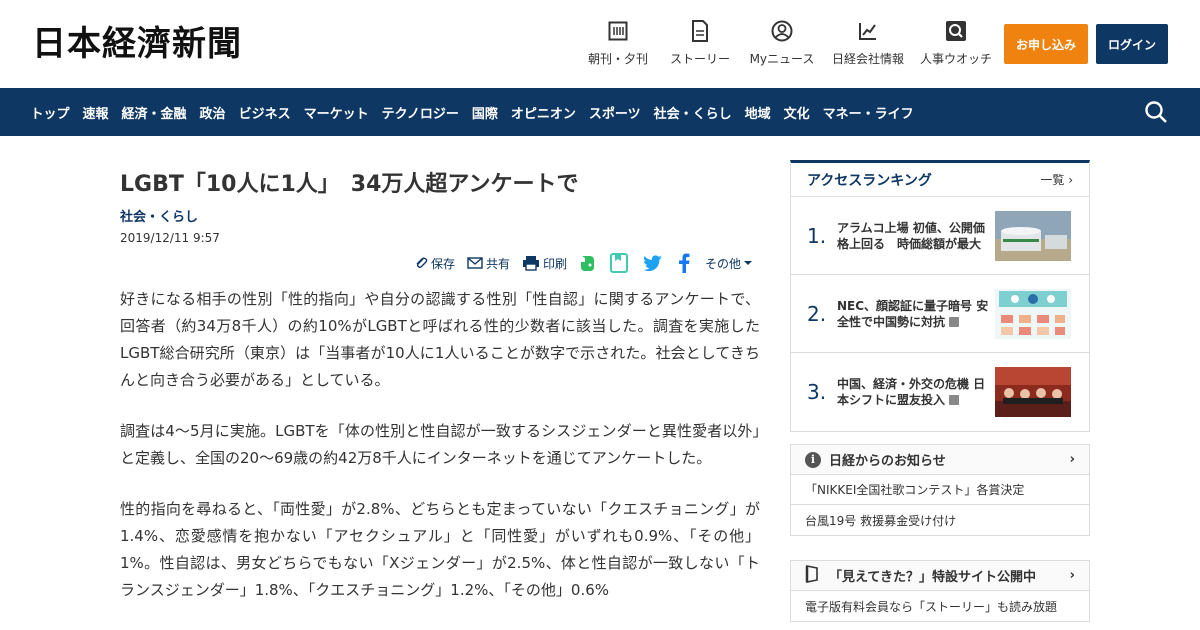 The height and width of the screenshot is (630, 1200). Describe the element at coordinates (1132, 44) in the screenshot. I see `login-button: ログイン` at that location.